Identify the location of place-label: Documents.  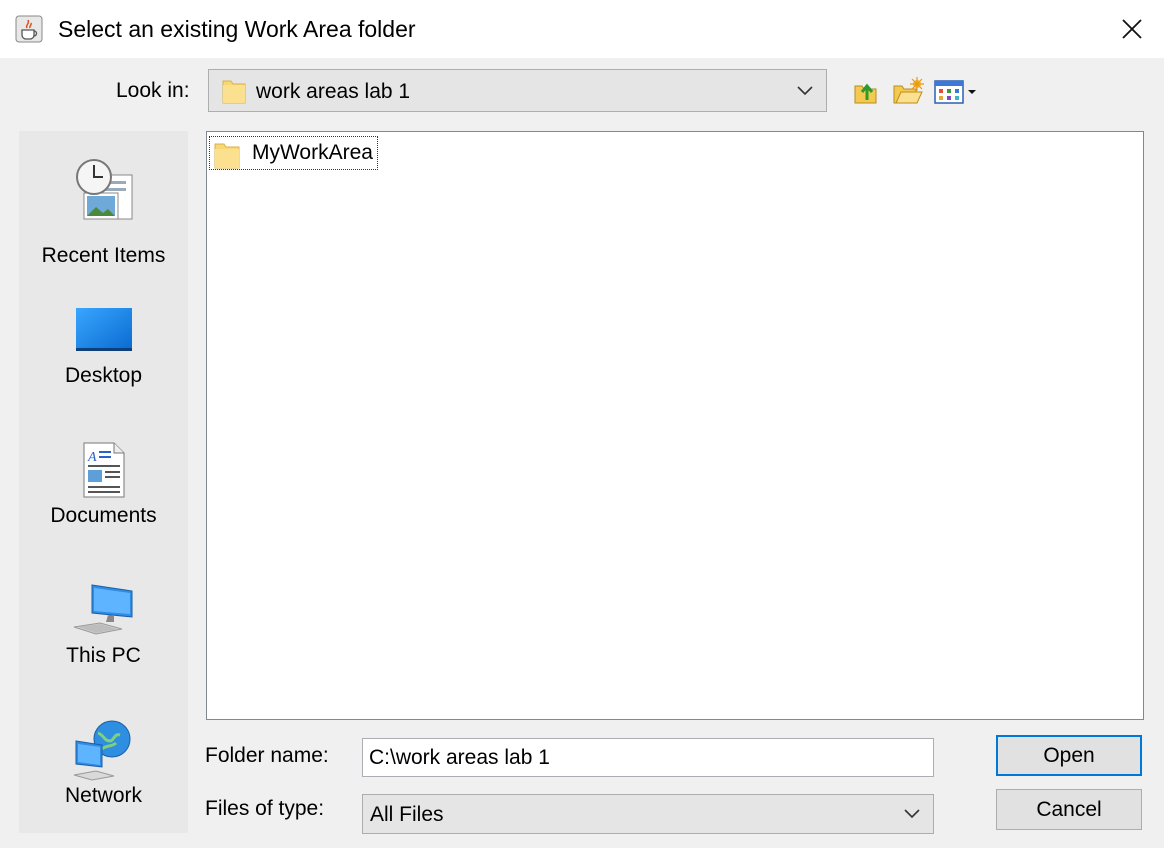
(103, 515).